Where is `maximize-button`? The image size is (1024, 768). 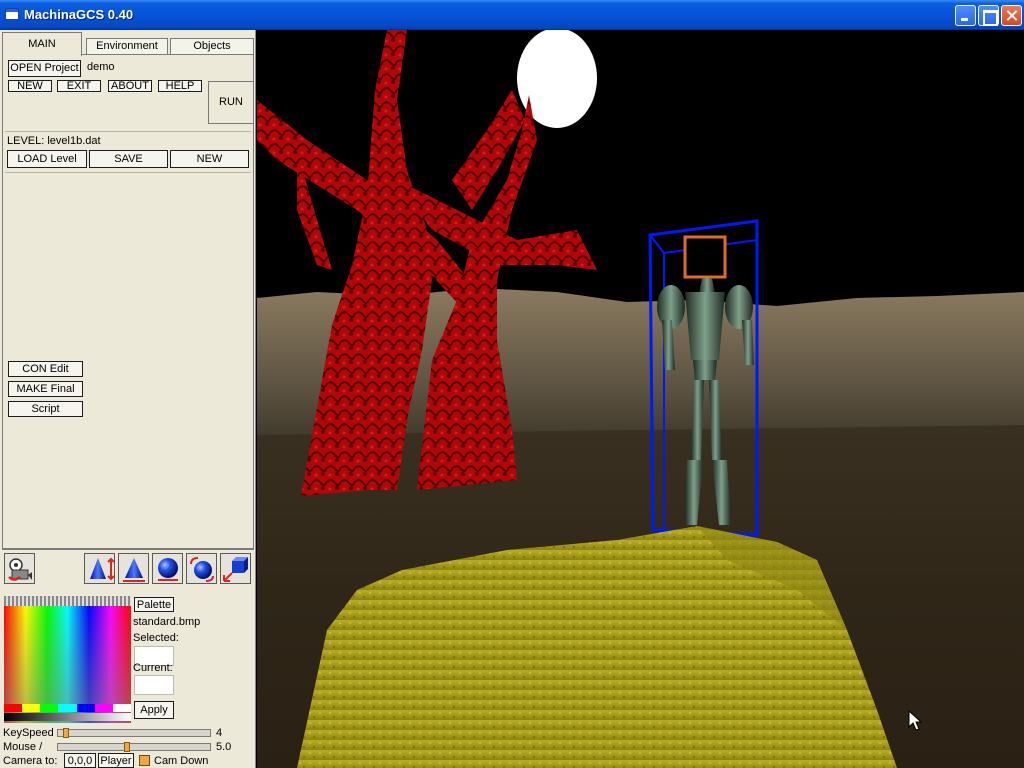 maximize-button is located at coordinates (988, 15).